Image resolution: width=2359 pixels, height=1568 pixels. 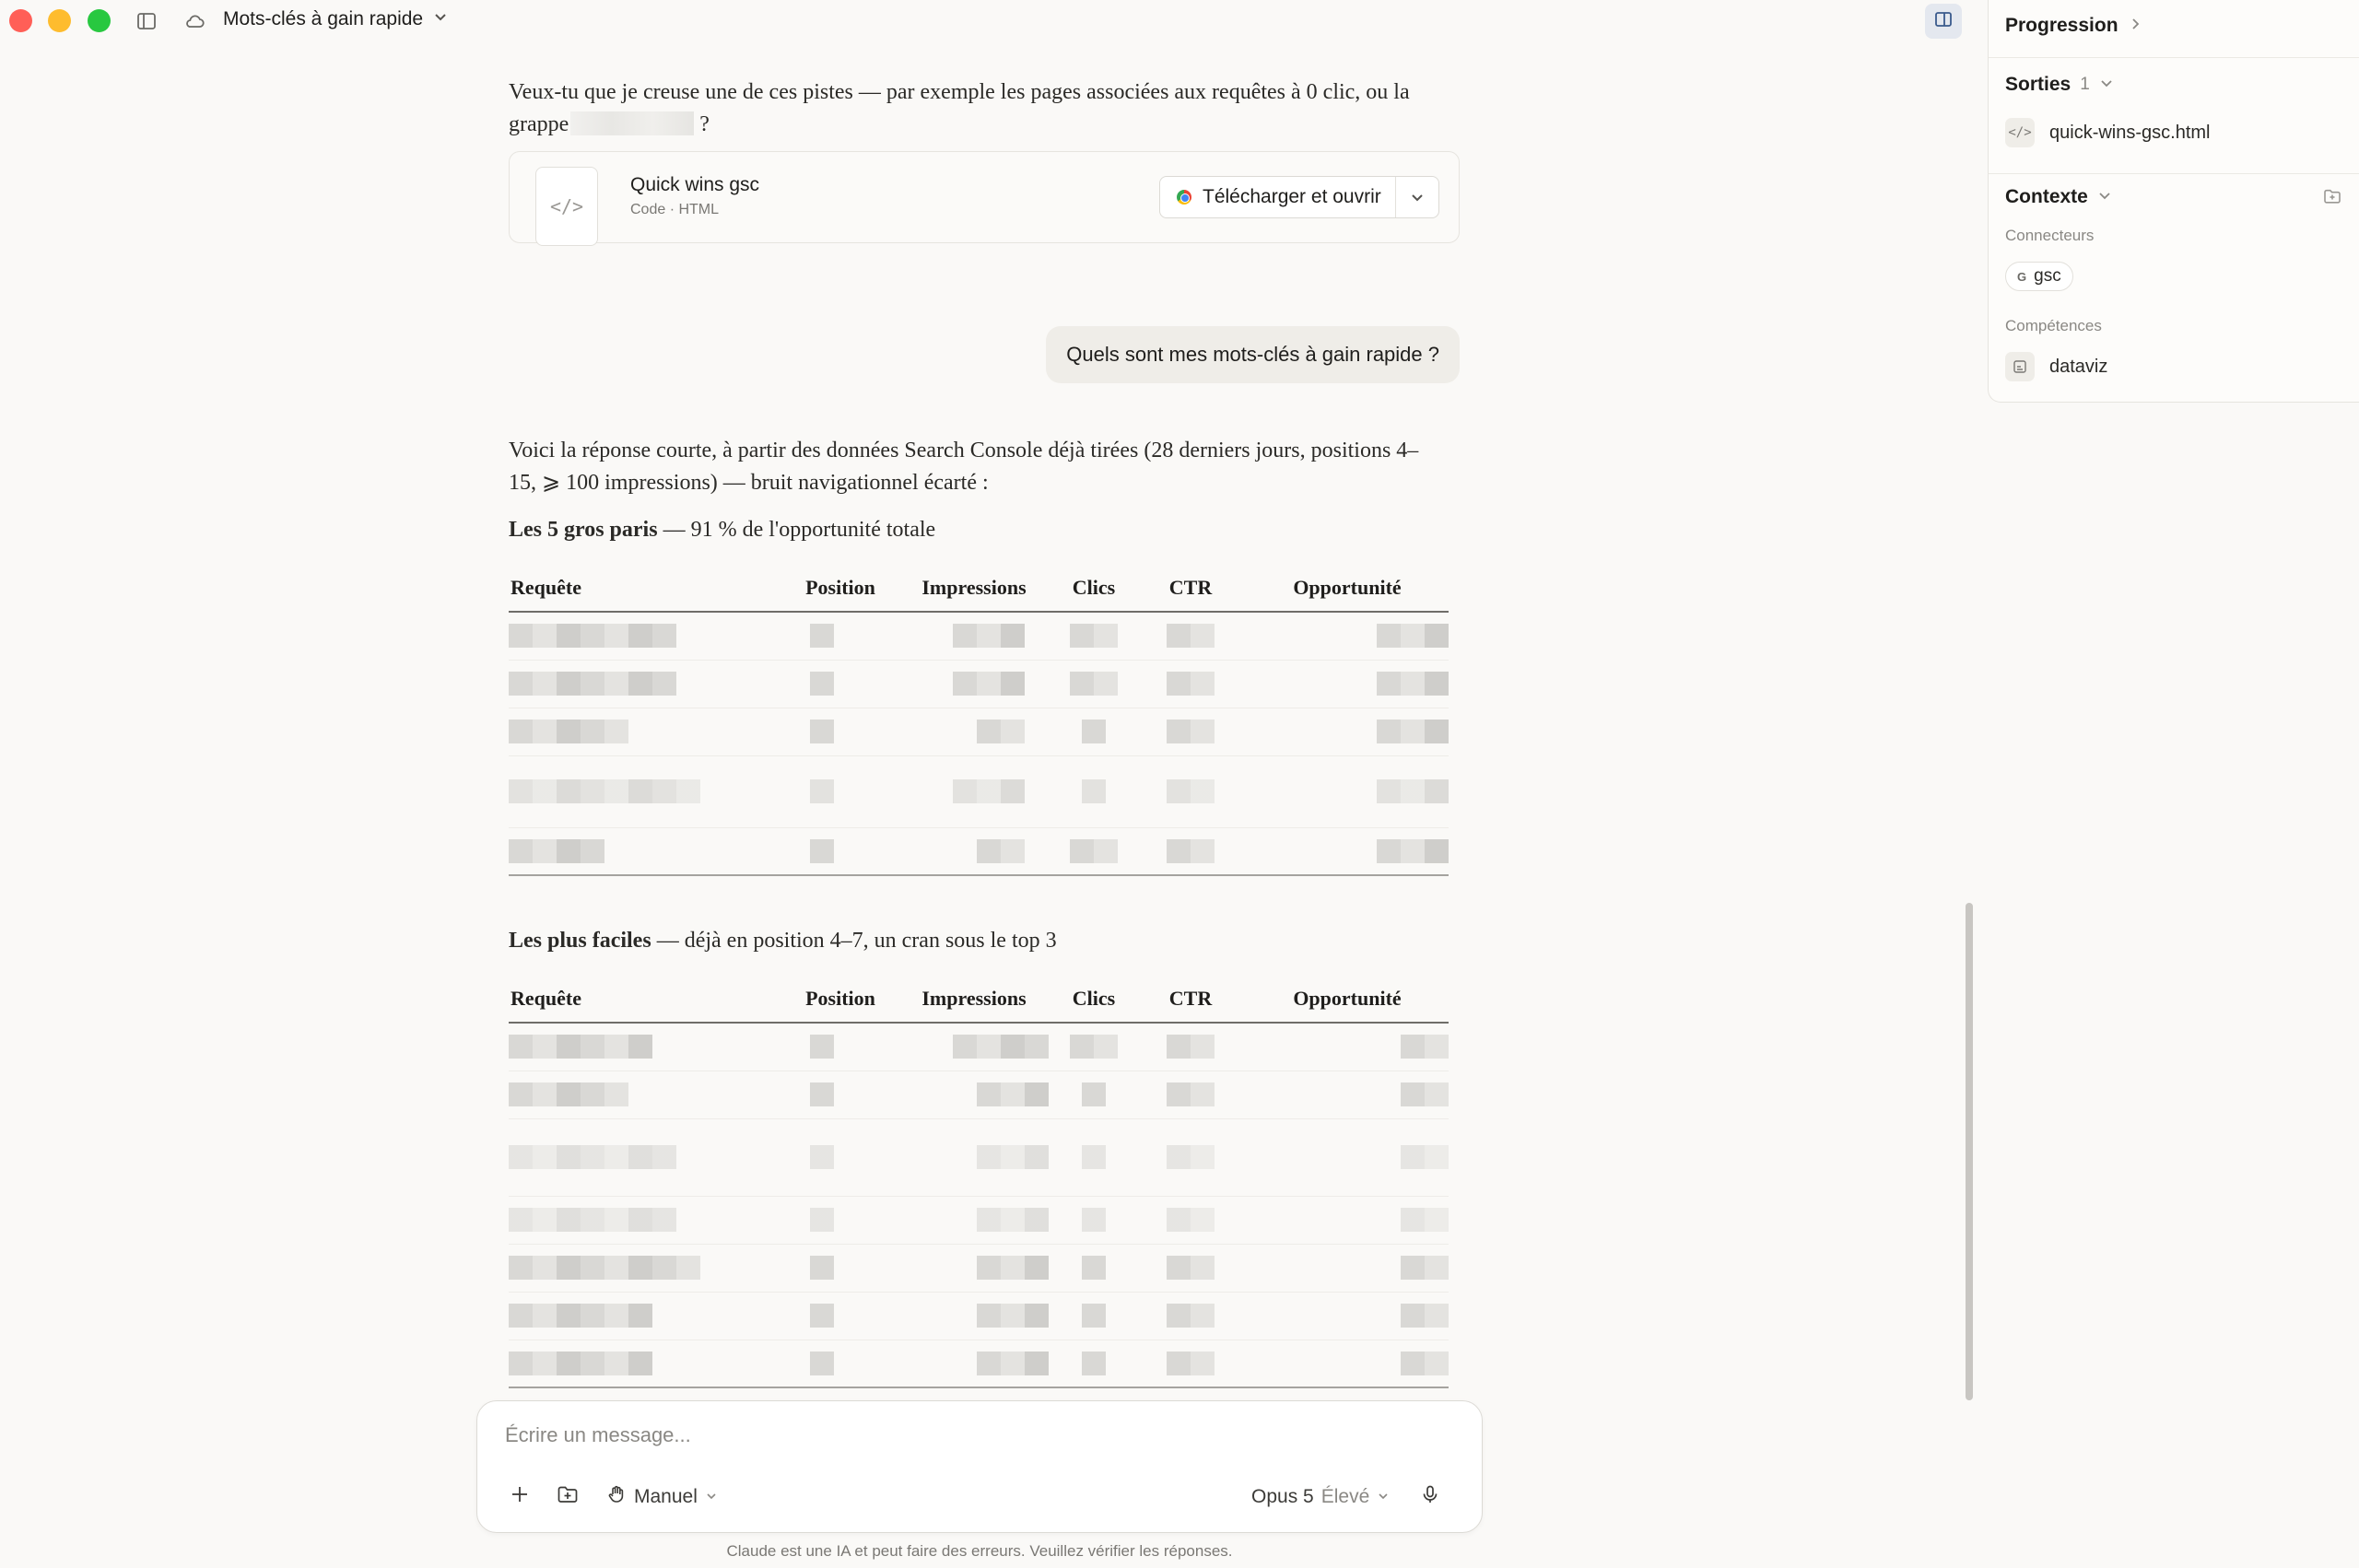 I want to click on connectors-heading: Connecteurs, so click(x=2049, y=236).